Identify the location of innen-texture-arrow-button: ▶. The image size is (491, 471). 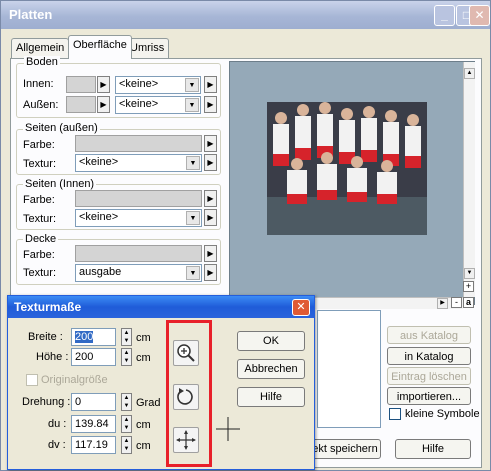
(210, 84).